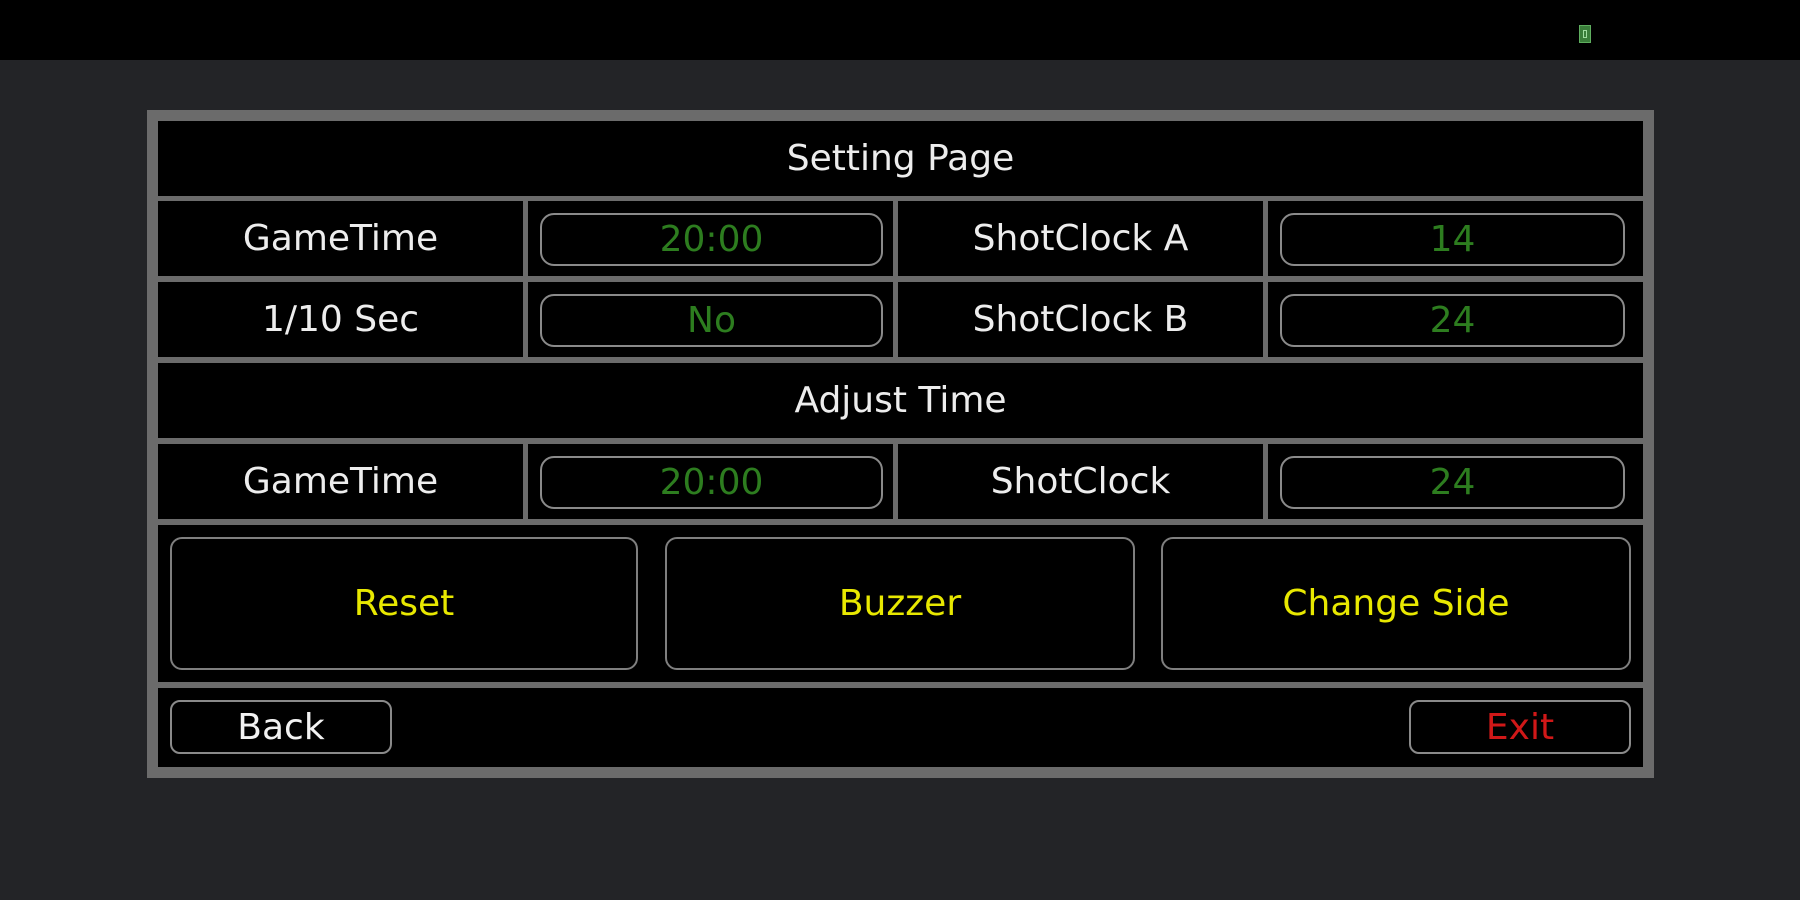  I want to click on adjust-game-time-input: 20:00, so click(711, 482).